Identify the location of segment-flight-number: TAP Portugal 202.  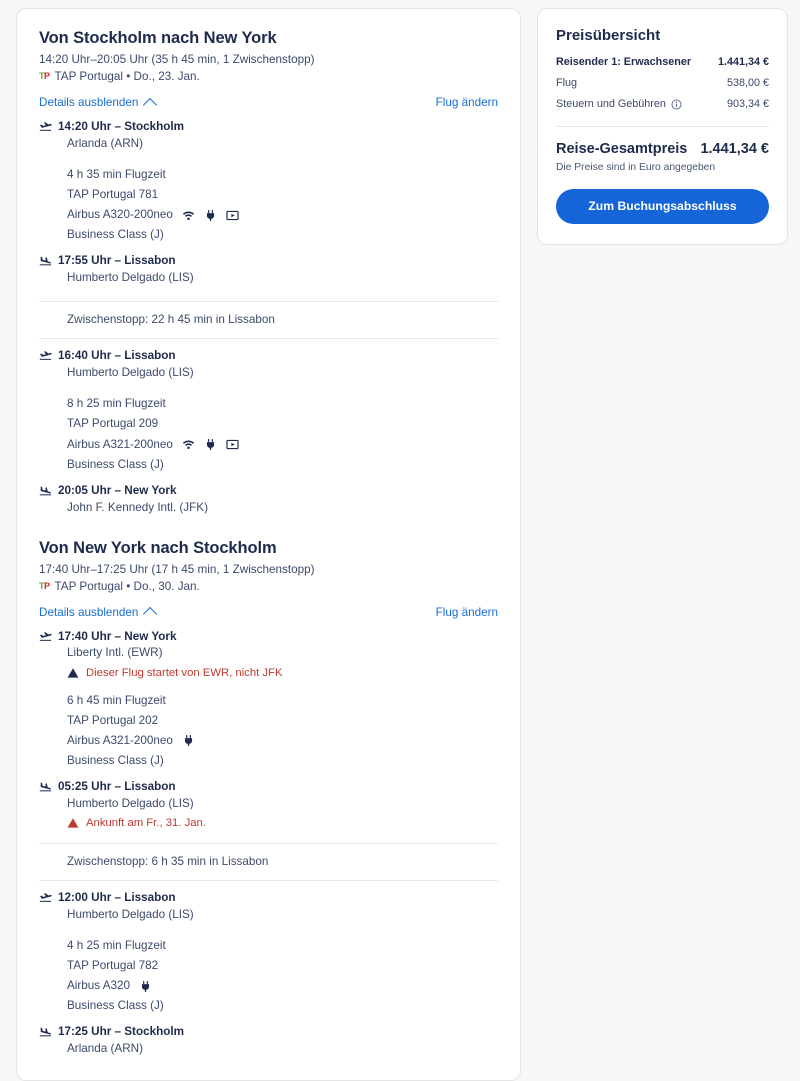
(113, 720).